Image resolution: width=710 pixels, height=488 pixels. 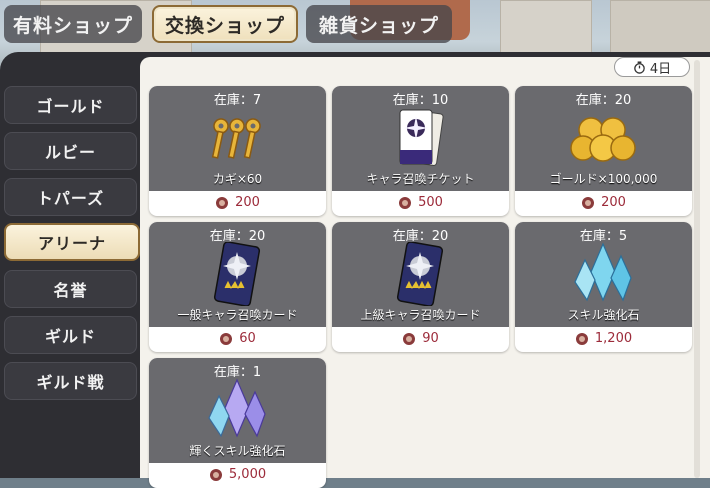 What do you see at coordinates (379, 24) in the screenshot?
I see `tab-goods-shop: 雑貨ショップ` at bounding box center [379, 24].